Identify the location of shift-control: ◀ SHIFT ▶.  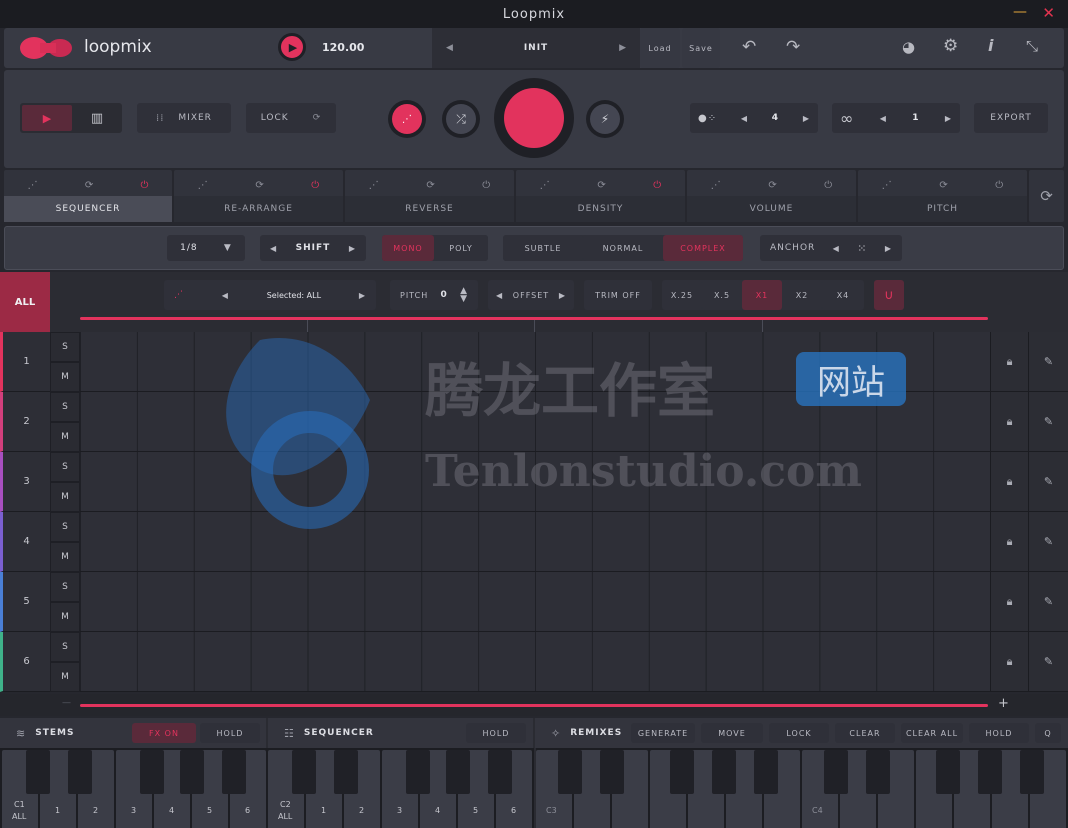
(313, 248).